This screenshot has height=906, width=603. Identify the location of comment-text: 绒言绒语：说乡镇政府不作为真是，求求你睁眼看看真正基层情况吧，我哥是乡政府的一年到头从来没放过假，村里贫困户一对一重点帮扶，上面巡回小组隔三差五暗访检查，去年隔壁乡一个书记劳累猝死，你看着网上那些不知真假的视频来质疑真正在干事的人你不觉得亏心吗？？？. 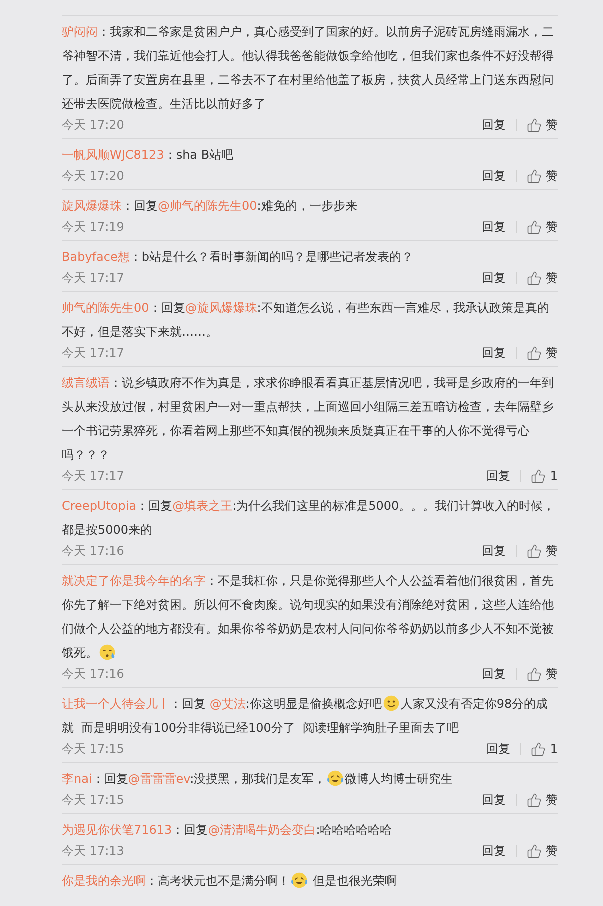
(308, 419).